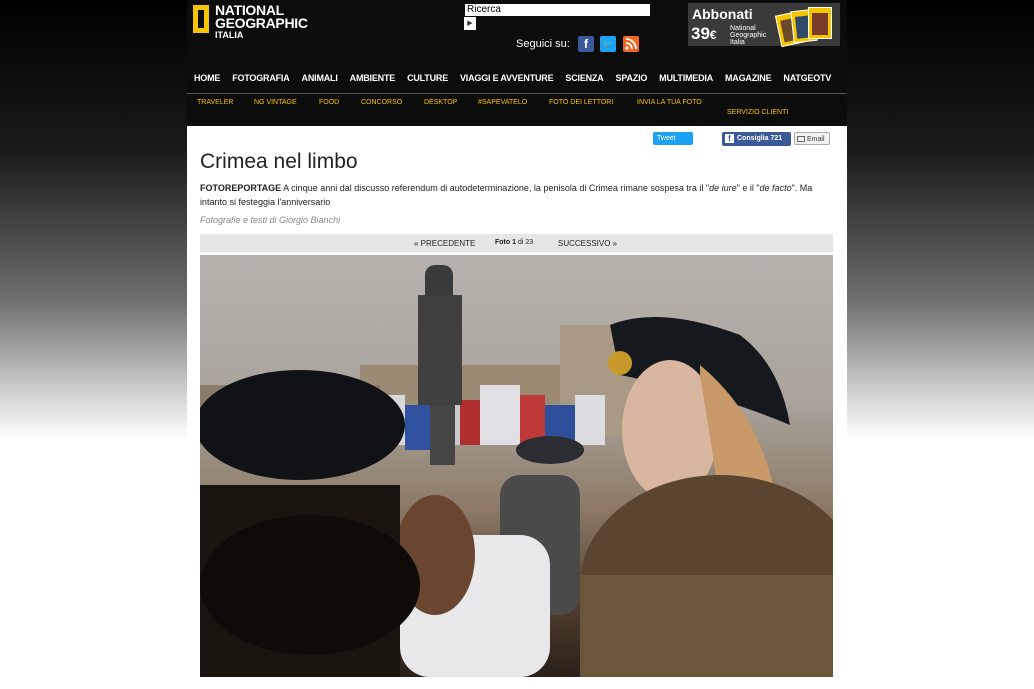  What do you see at coordinates (806, 26) in the screenshot?
I see `magazine-covers-image` at bounding box center [806, 26].